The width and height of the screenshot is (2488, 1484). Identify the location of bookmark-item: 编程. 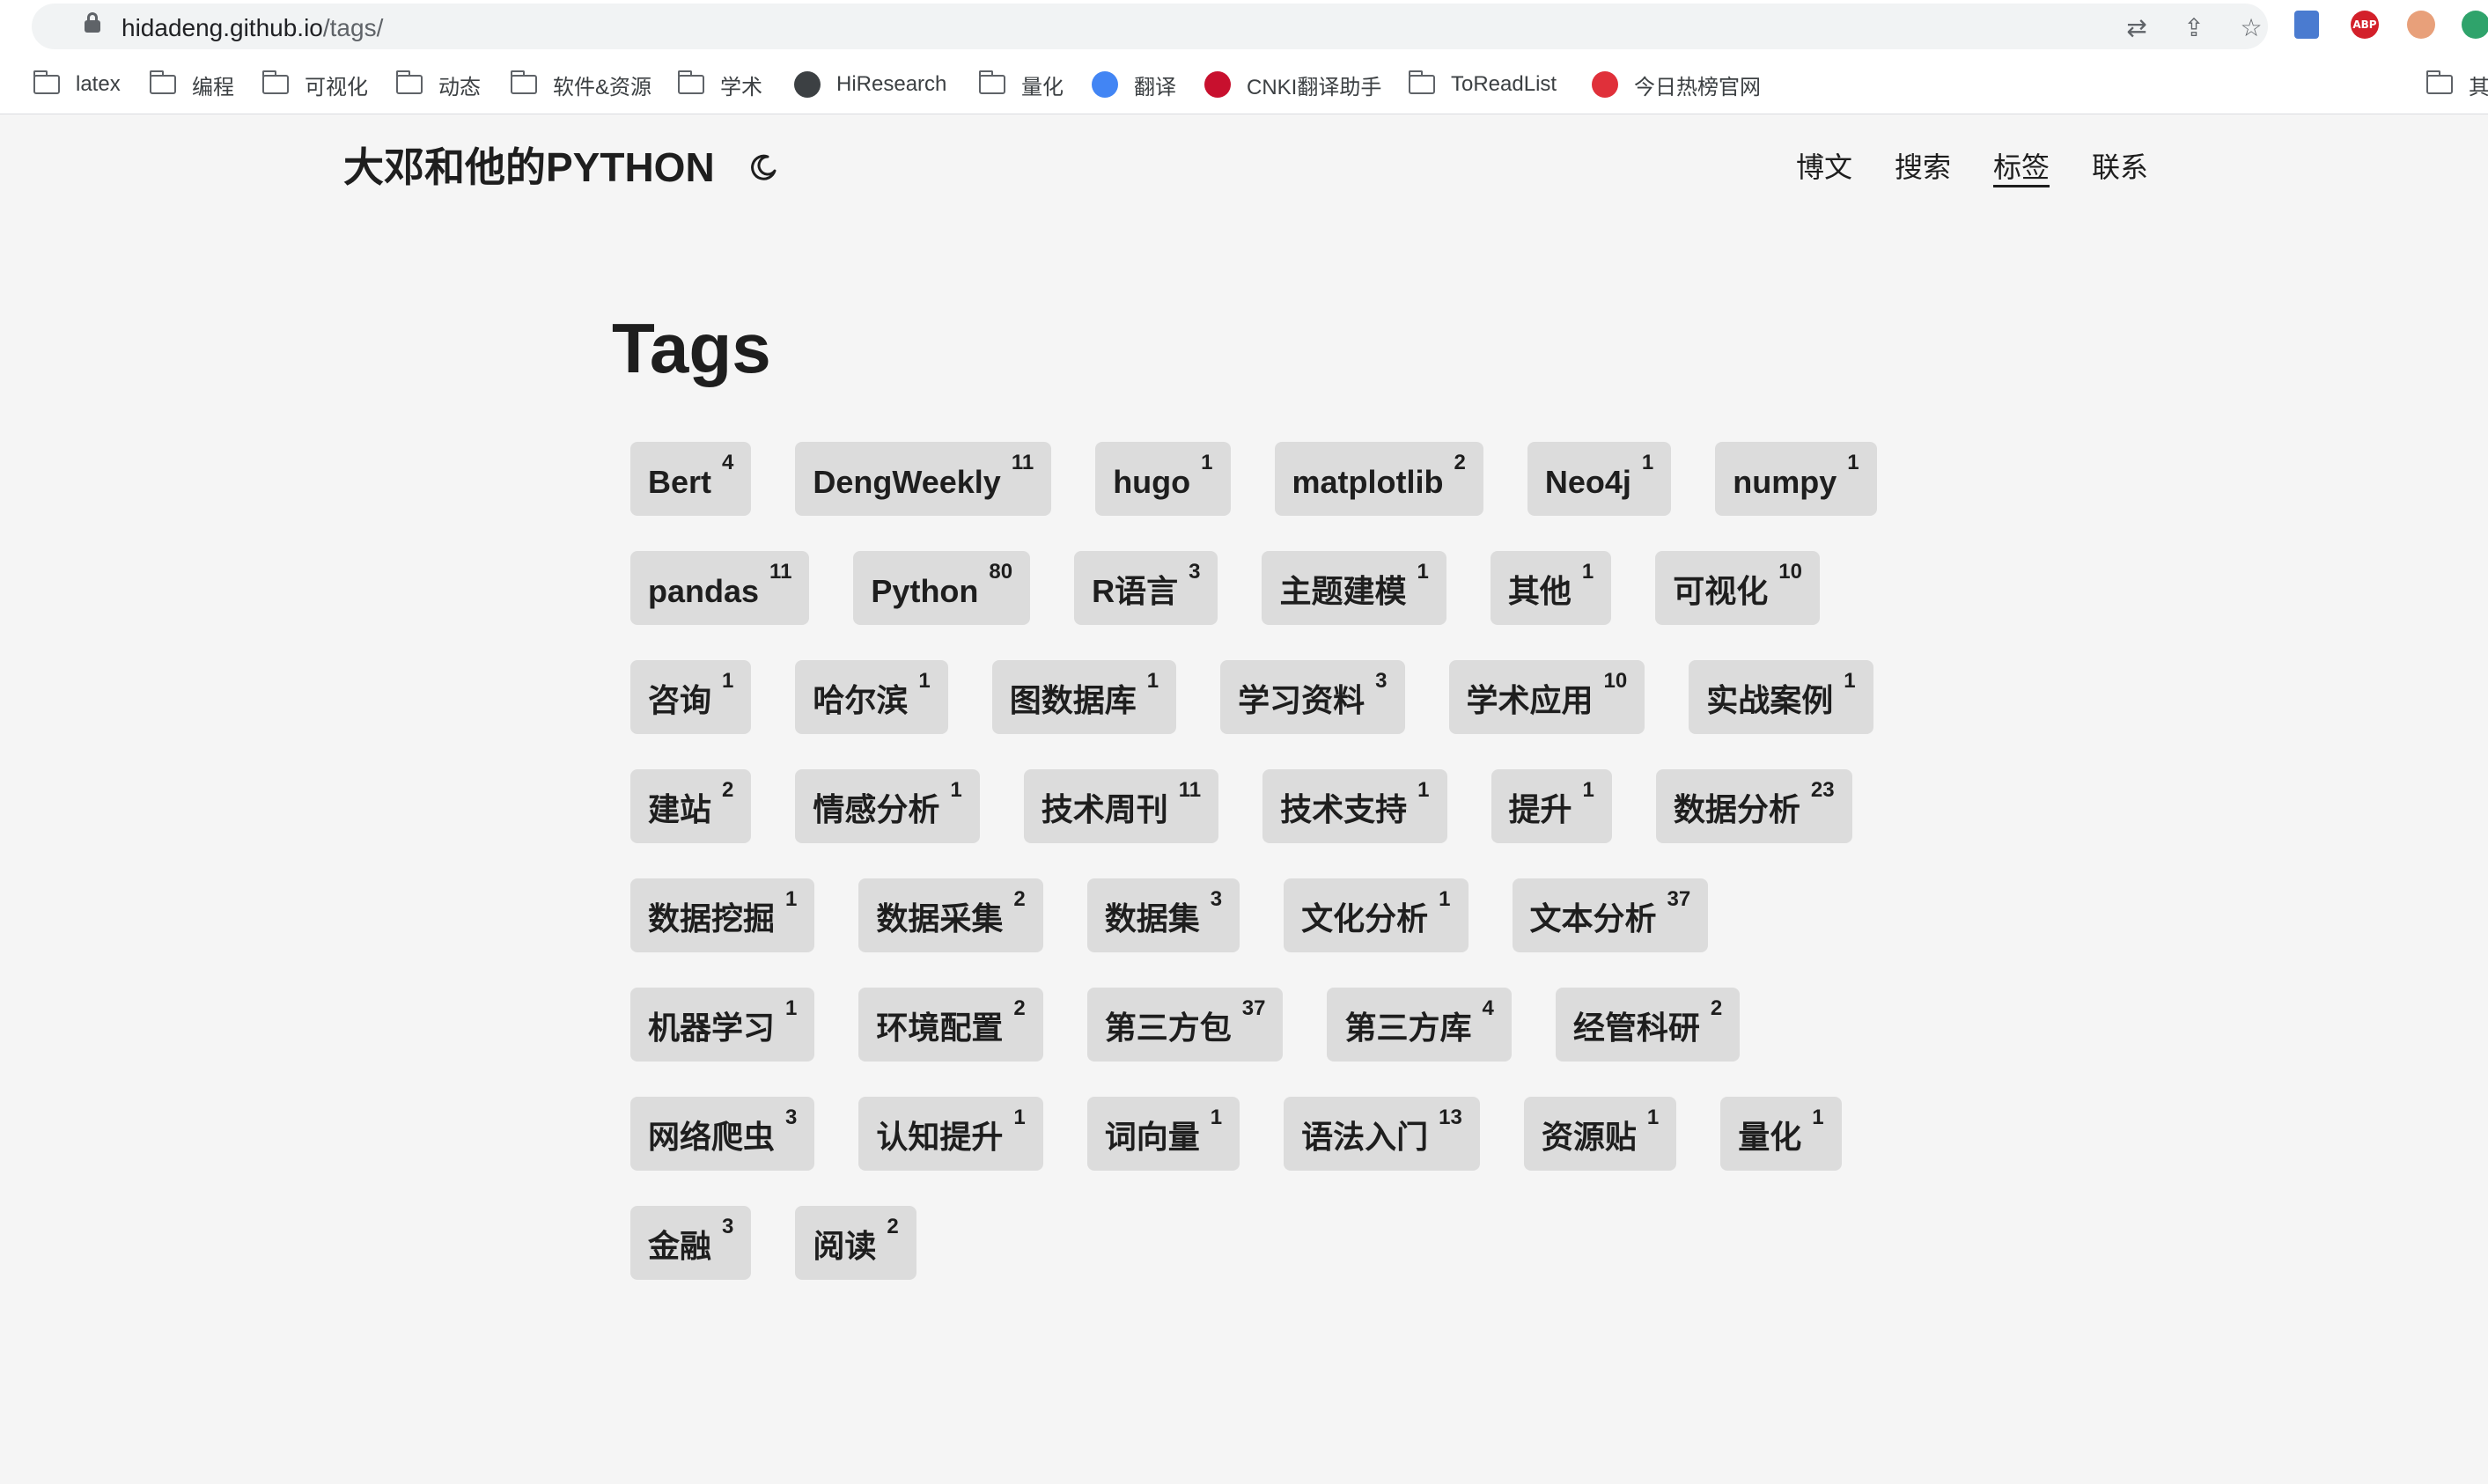
(191, 84).